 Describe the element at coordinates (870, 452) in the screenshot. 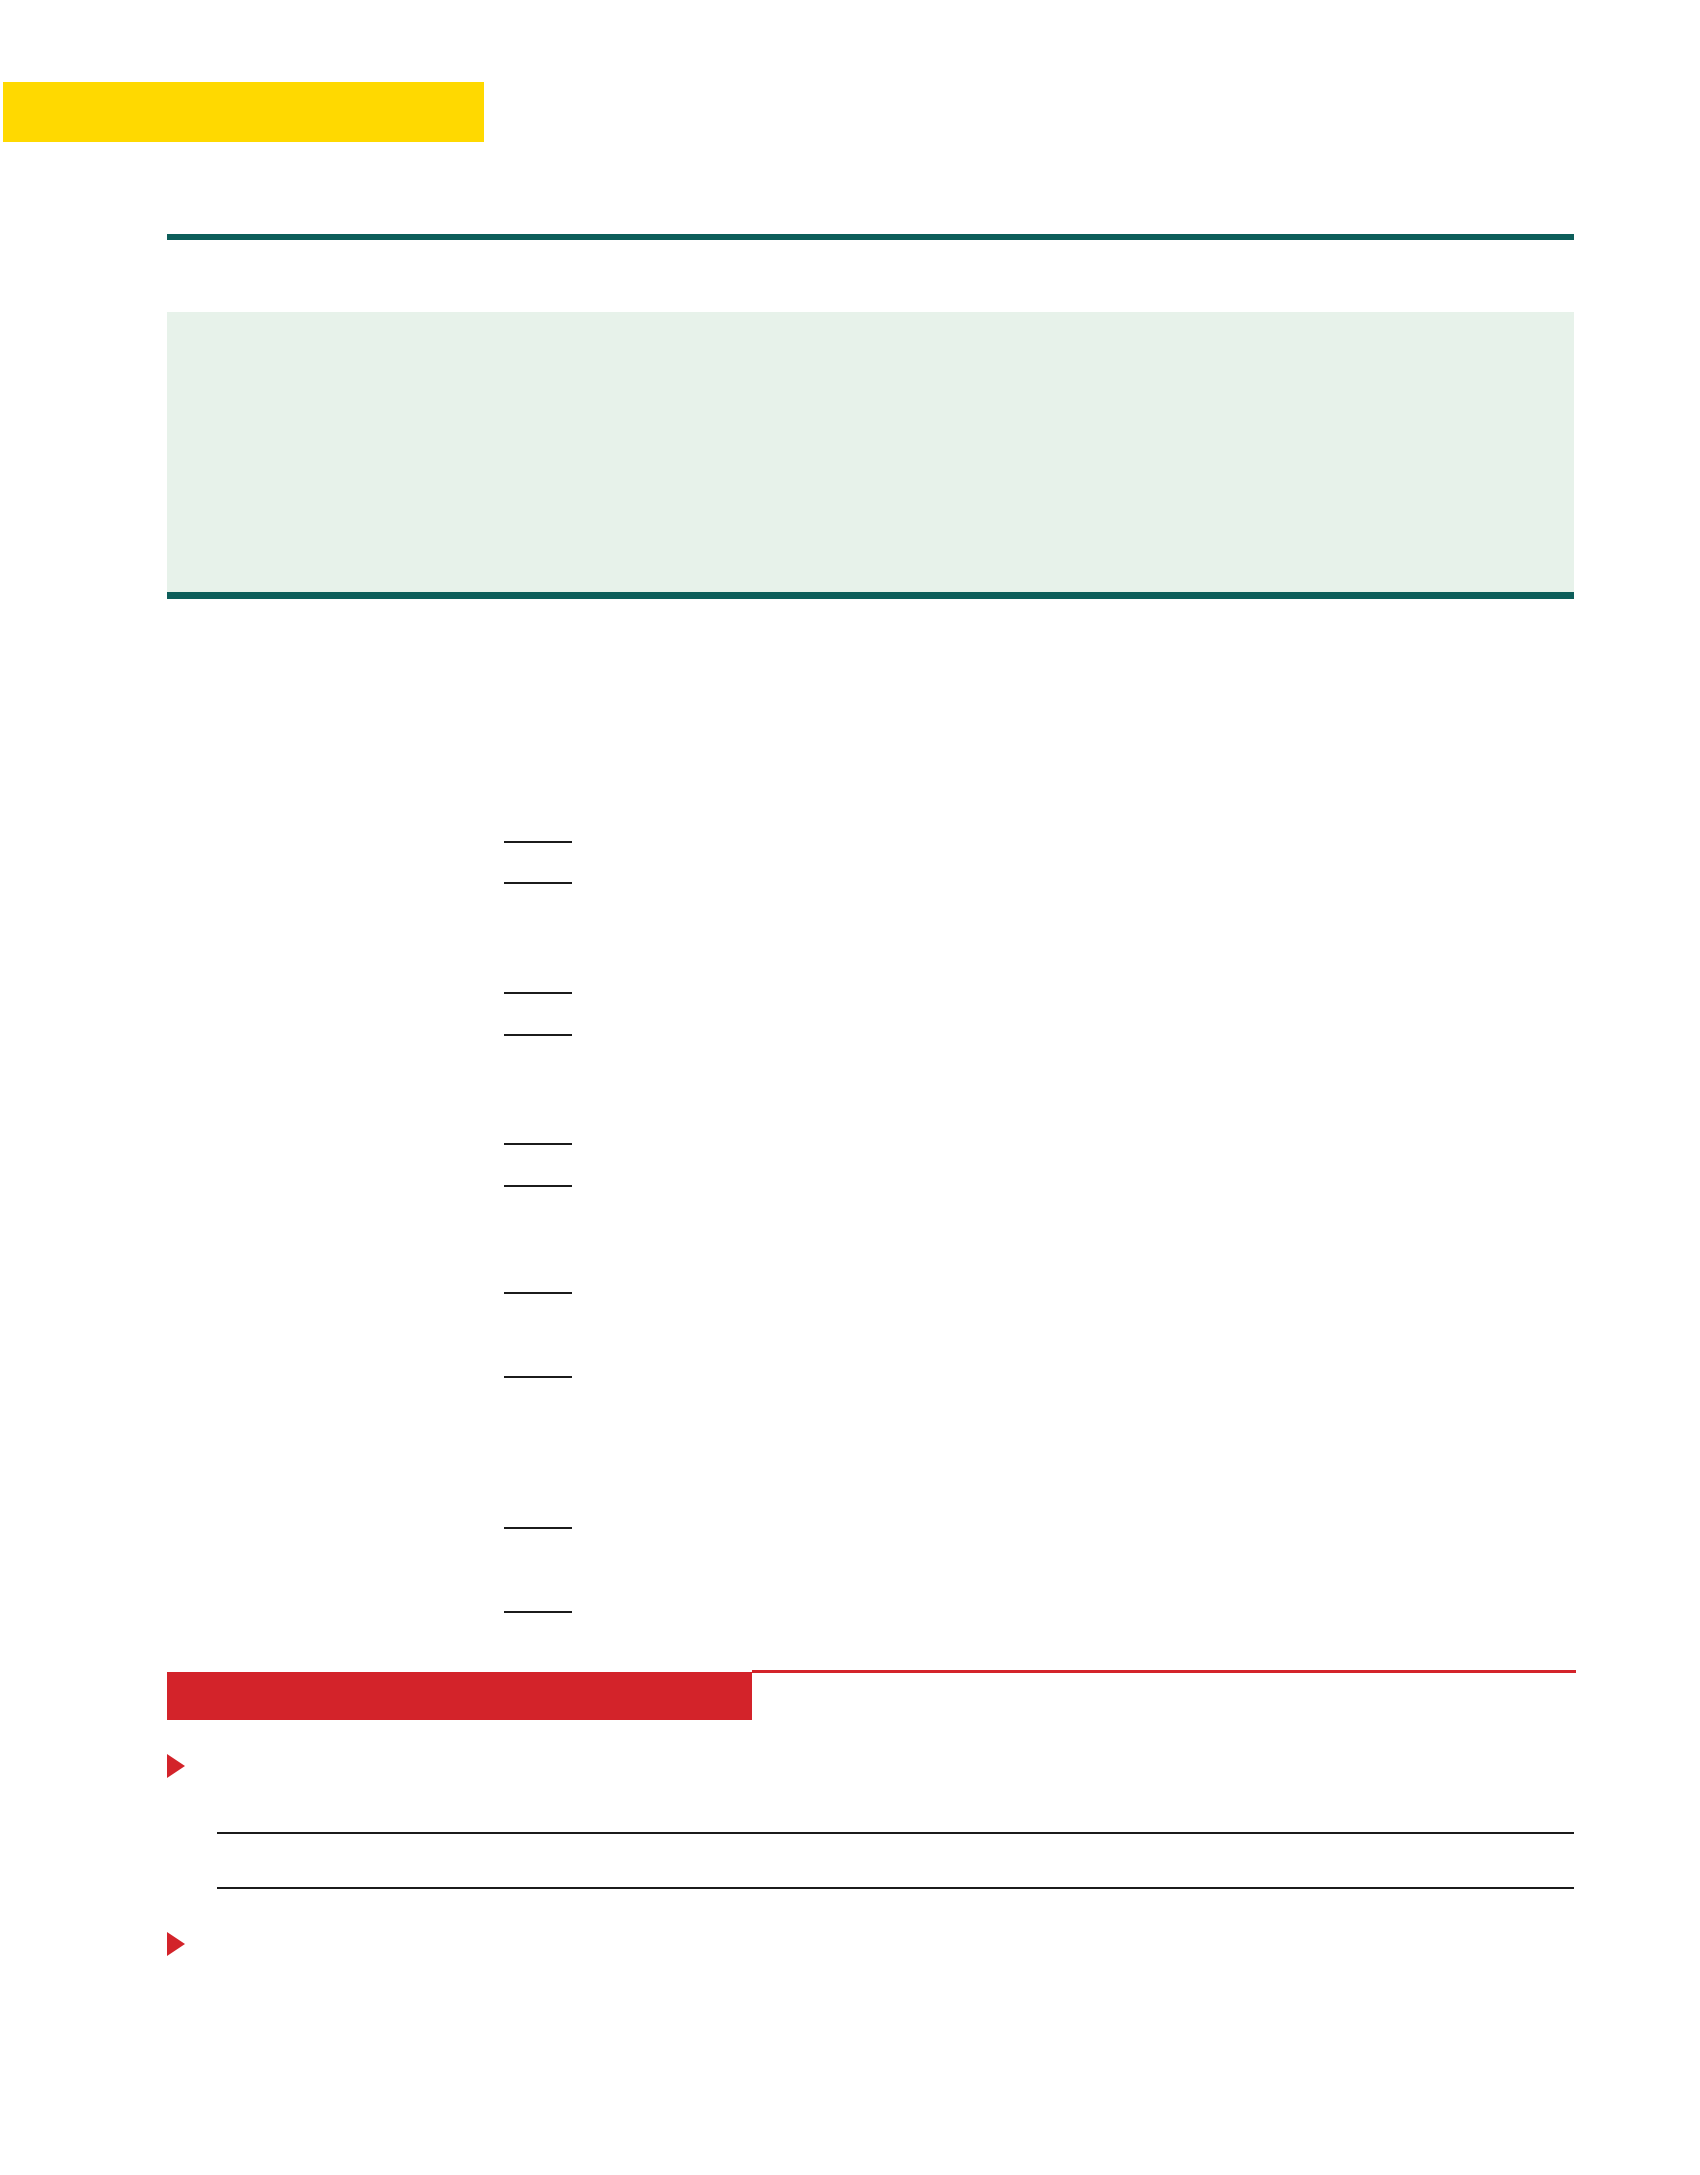

I see `instruction-panel` at that location.